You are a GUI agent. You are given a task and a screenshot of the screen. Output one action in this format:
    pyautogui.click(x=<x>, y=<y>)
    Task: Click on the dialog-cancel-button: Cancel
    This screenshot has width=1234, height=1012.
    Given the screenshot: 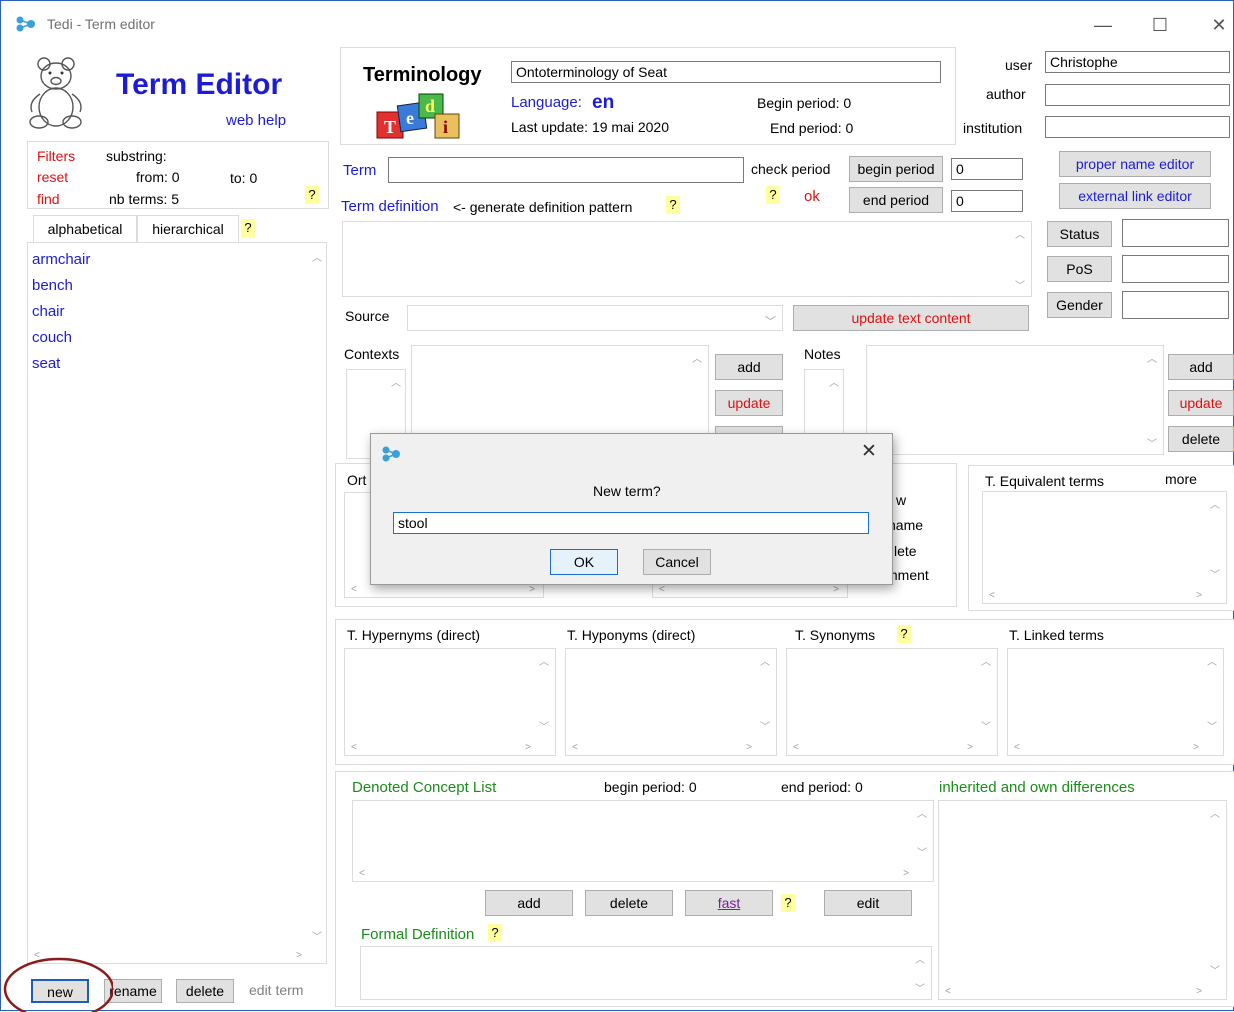 What is the action you would take?
    pyautogui.click(x=677, y=562)
    